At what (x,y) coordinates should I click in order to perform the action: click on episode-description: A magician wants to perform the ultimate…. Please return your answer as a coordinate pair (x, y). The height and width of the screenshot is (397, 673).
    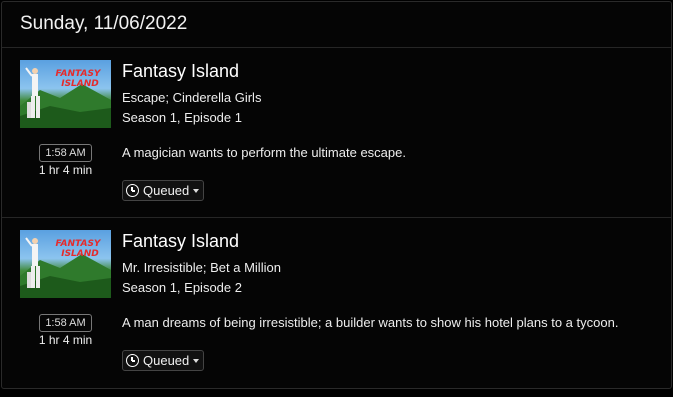
    Looking at the image, I should click on (264, 152).